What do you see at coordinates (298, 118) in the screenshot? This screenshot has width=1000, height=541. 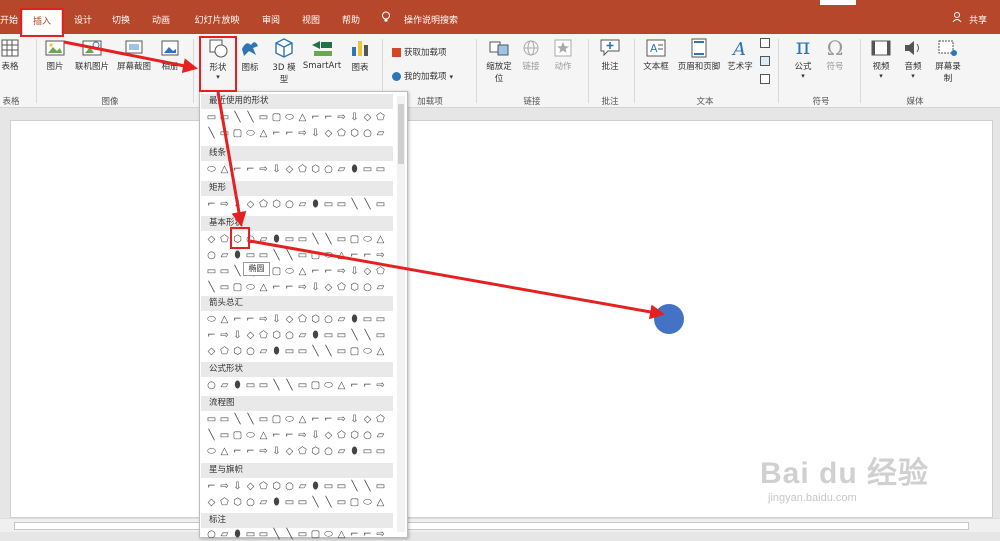 I see `shape-row: ▭▭╲╲▭▢⬭△⌐⌐⇨⇩◇⬠` at bounding box center [298, 118].